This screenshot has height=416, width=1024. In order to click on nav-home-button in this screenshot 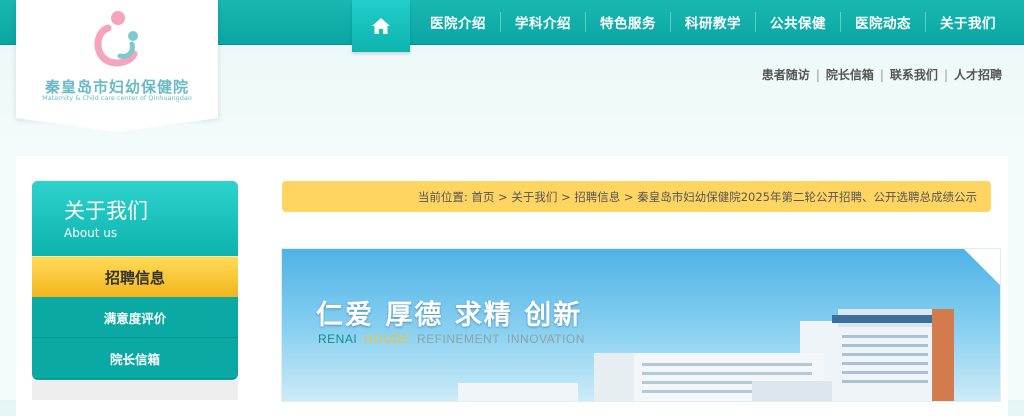, I will do `click(381, 26)`.